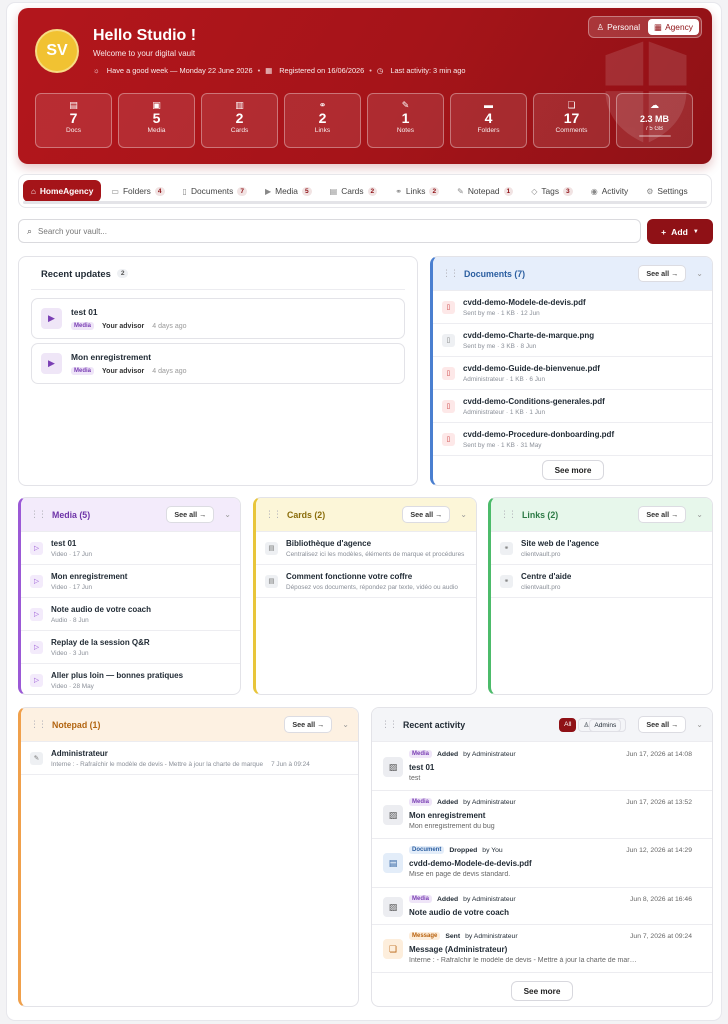  I want to click on stat-notes: ✎ 1 Notes, so click(405, 120).